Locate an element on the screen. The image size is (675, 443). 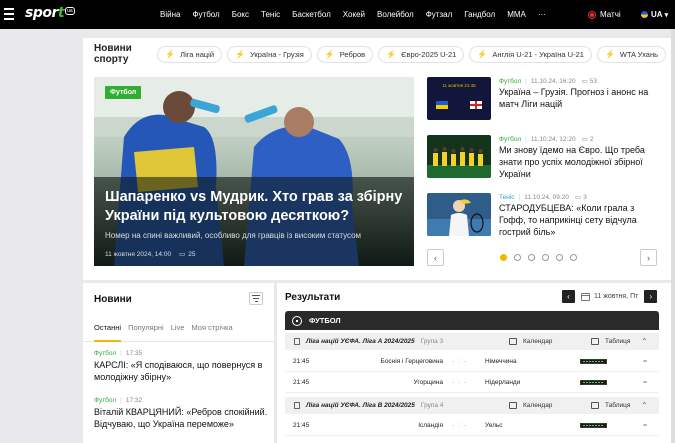
article-category: Теніс is located at coordinates (507, 197).